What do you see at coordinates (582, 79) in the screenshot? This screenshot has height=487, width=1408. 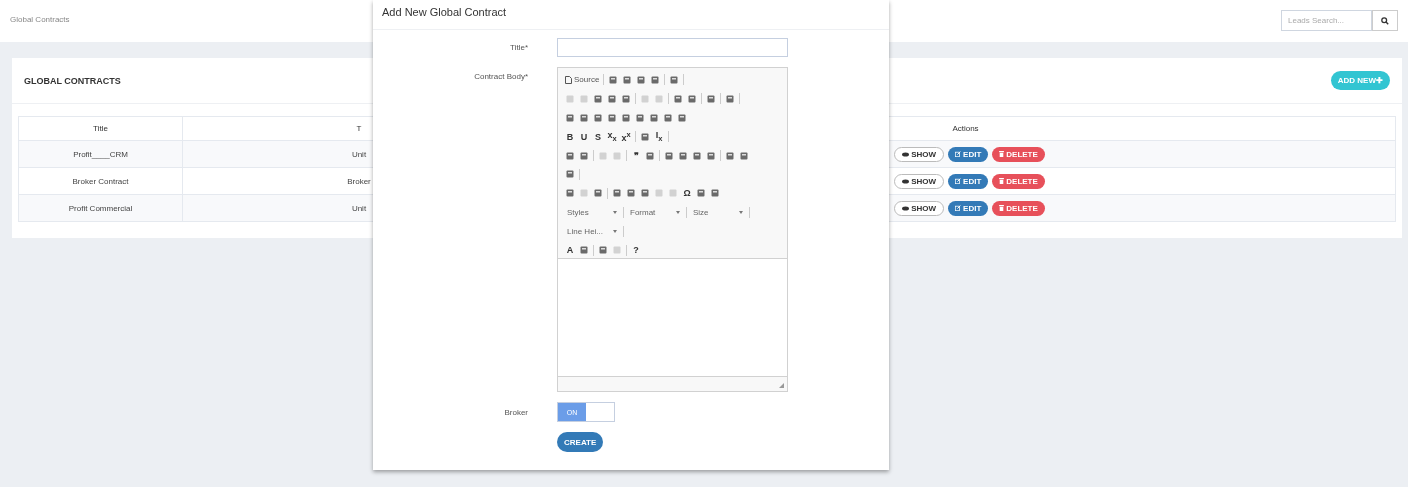 I see `source-button: Source` at bounding box center [582, 79].